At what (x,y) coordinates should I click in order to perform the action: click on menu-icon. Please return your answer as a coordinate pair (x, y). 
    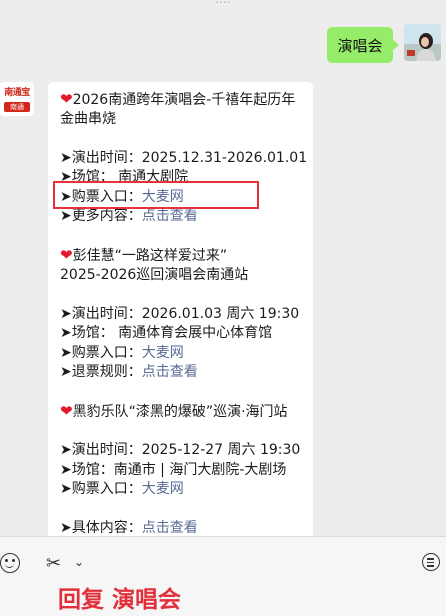
    Looking at the image, I should click on (431, 562).